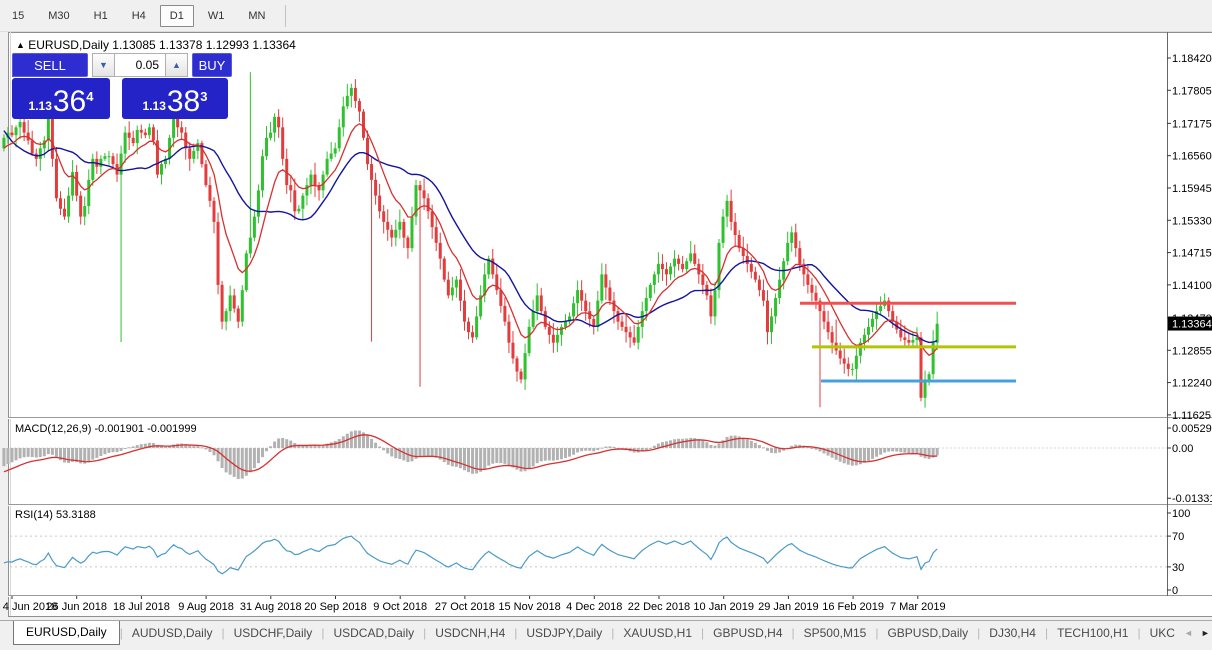 The image size is (1212, 650). I want to click on lot-increase-button: ▲, so click(176, 65).